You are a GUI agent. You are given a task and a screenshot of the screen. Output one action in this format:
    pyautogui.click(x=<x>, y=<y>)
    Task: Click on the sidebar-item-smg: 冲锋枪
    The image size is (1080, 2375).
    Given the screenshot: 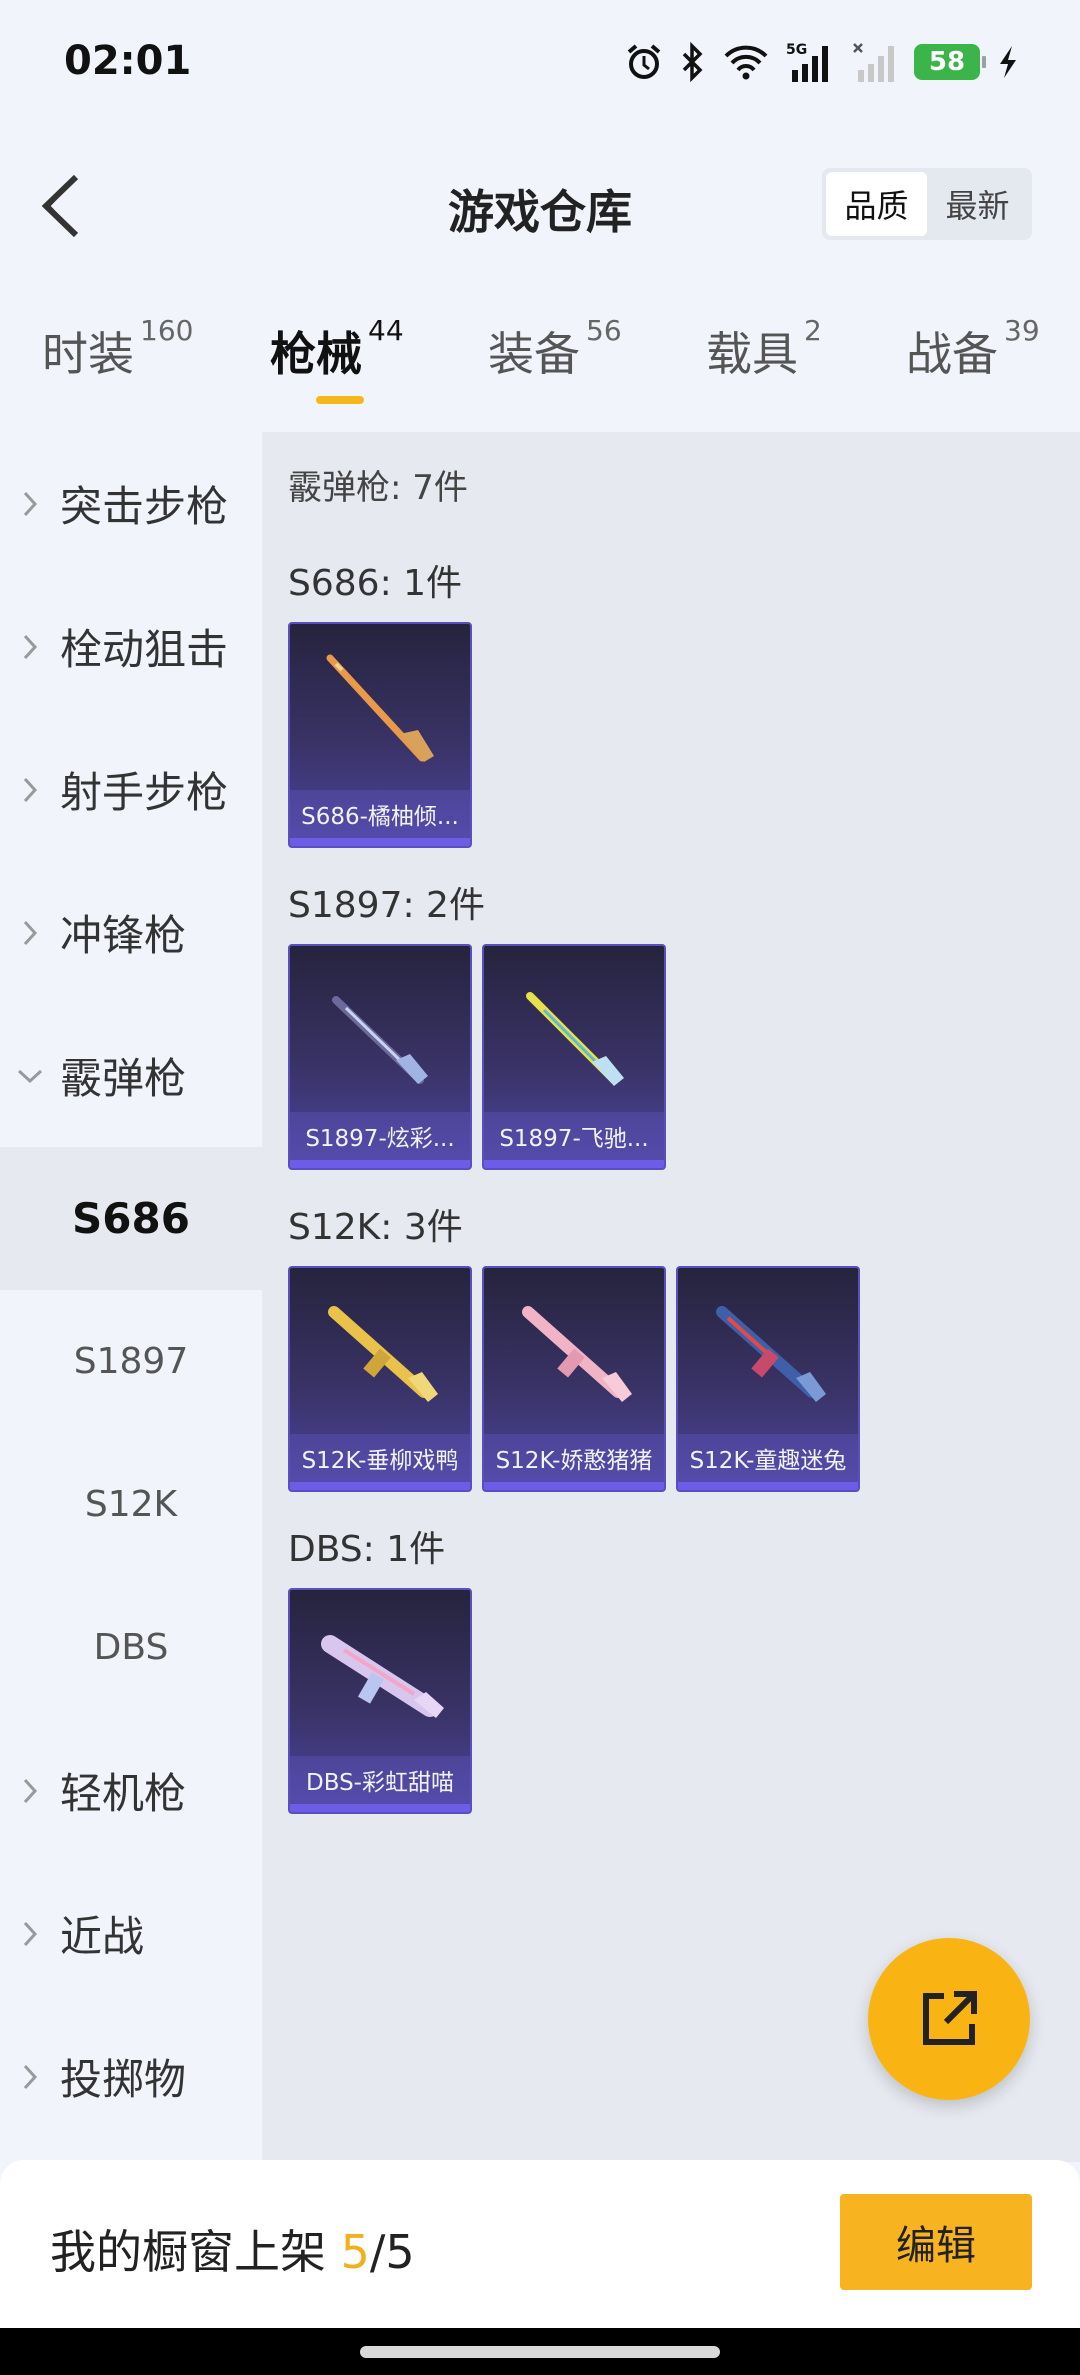 What is the action you would take?
    pyautogui.click(x=131, y=932)
    